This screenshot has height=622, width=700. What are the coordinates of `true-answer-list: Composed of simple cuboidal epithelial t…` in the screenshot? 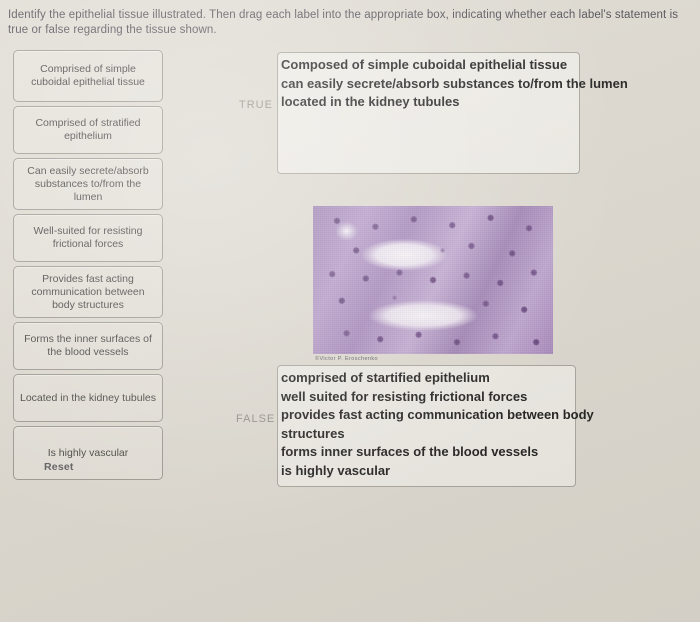 It's located at (490, 84).